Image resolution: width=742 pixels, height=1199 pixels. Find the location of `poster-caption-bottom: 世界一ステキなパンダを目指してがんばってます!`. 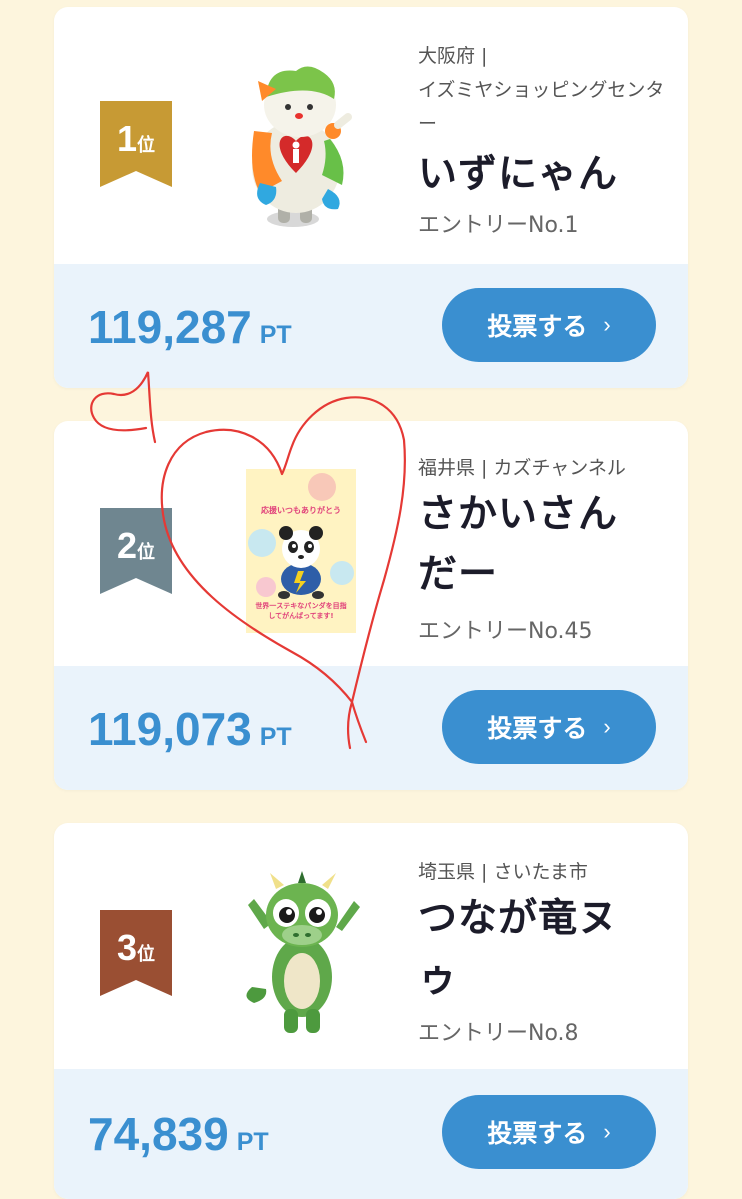

poster-caption-bottom: 世界一ステキなパンダを目指してがんばってます! is located at coordinates (301, 611).